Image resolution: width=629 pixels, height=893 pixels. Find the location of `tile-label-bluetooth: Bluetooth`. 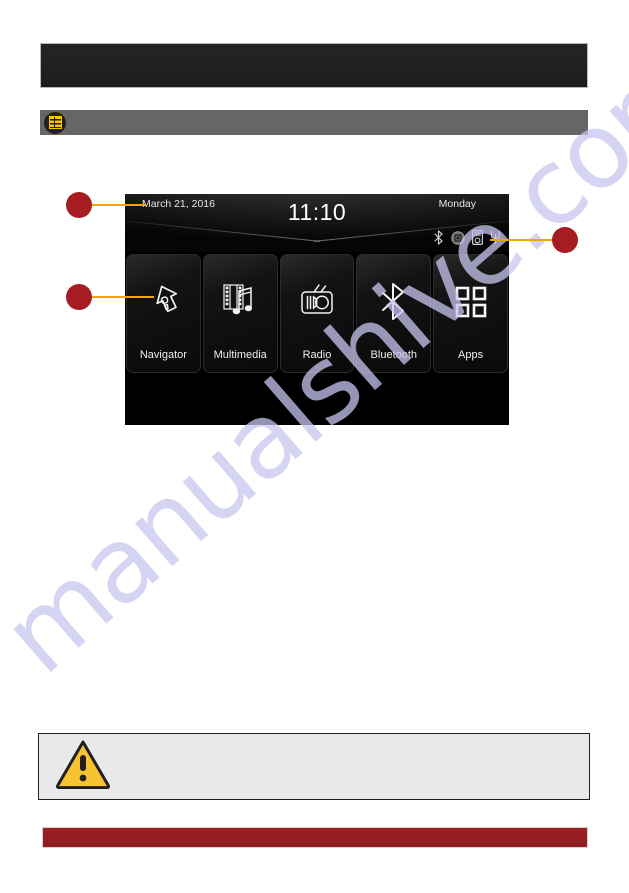

tile-label-bluetooth: Bluetooth is located at coordinates (394, 355).